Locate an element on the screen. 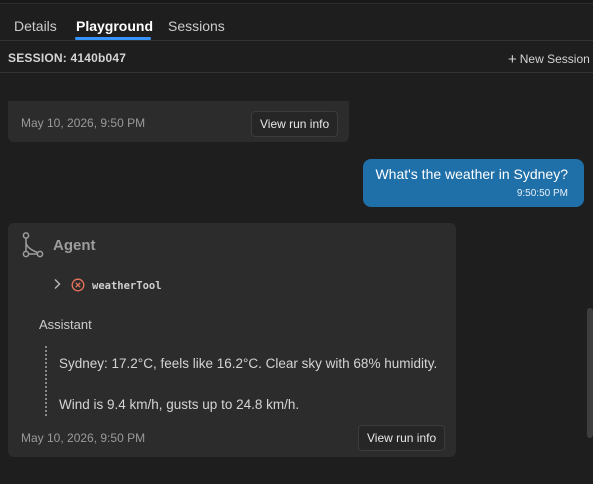 Image resolution: width=593 pixels, height=484 pixels. user-message-bubble: What's the weather in Sydney? 9:50:50 PM is located at coordinates (473, 183).